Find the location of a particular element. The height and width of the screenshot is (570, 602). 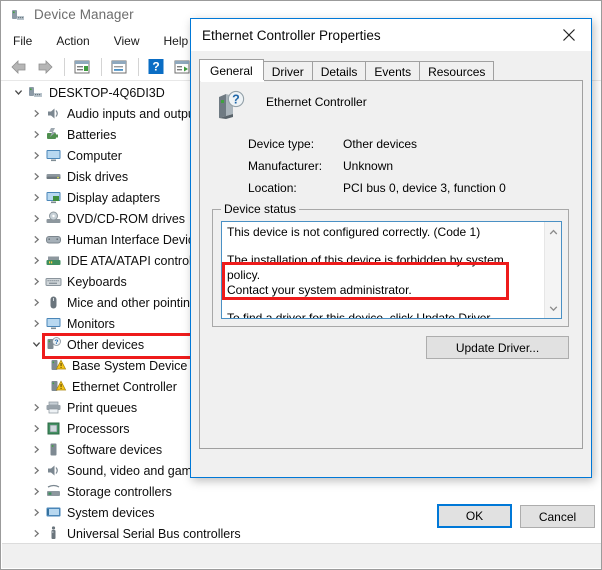

mouse-icon is located at coordinates (53, 302).